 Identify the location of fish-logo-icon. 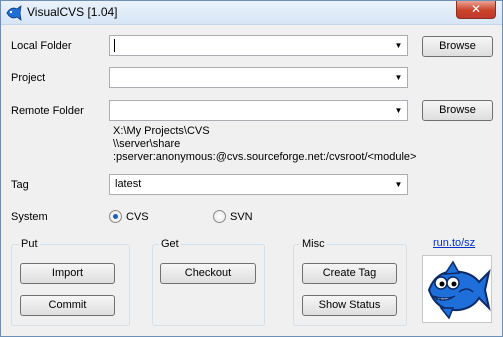
(459, 290).